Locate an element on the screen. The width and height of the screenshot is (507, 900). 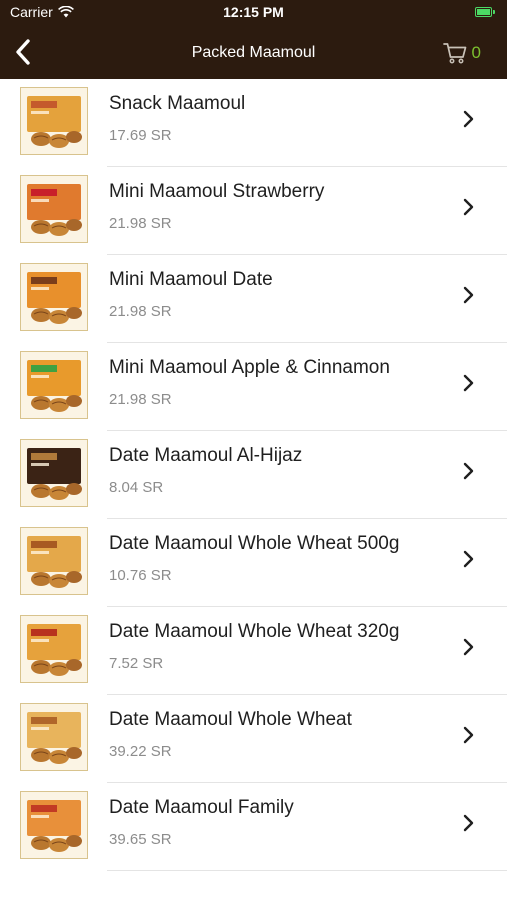
list-item: Mini Maamoul Strawberry 21.98 SR is located at coordinates (253, 211).